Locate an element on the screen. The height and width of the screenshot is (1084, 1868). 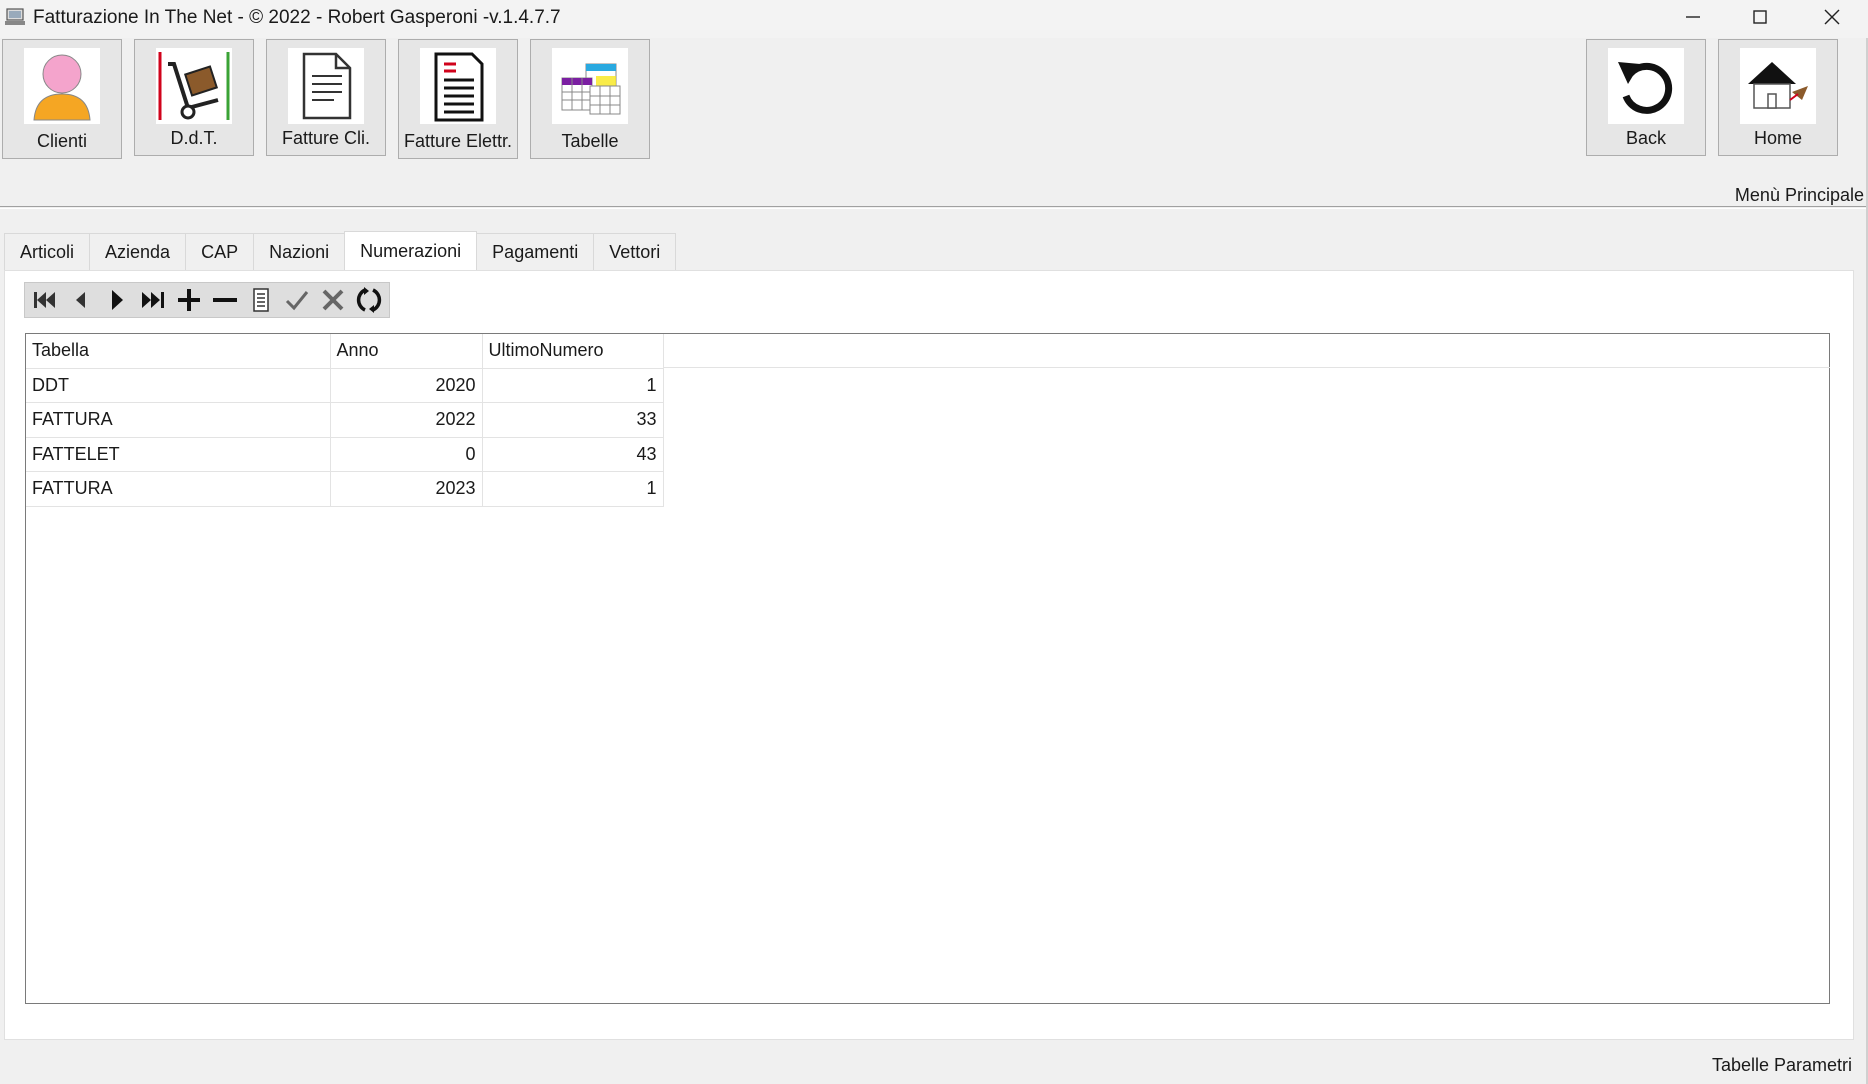
tab-articoli: Articoli is located at coordinates (47, 252).